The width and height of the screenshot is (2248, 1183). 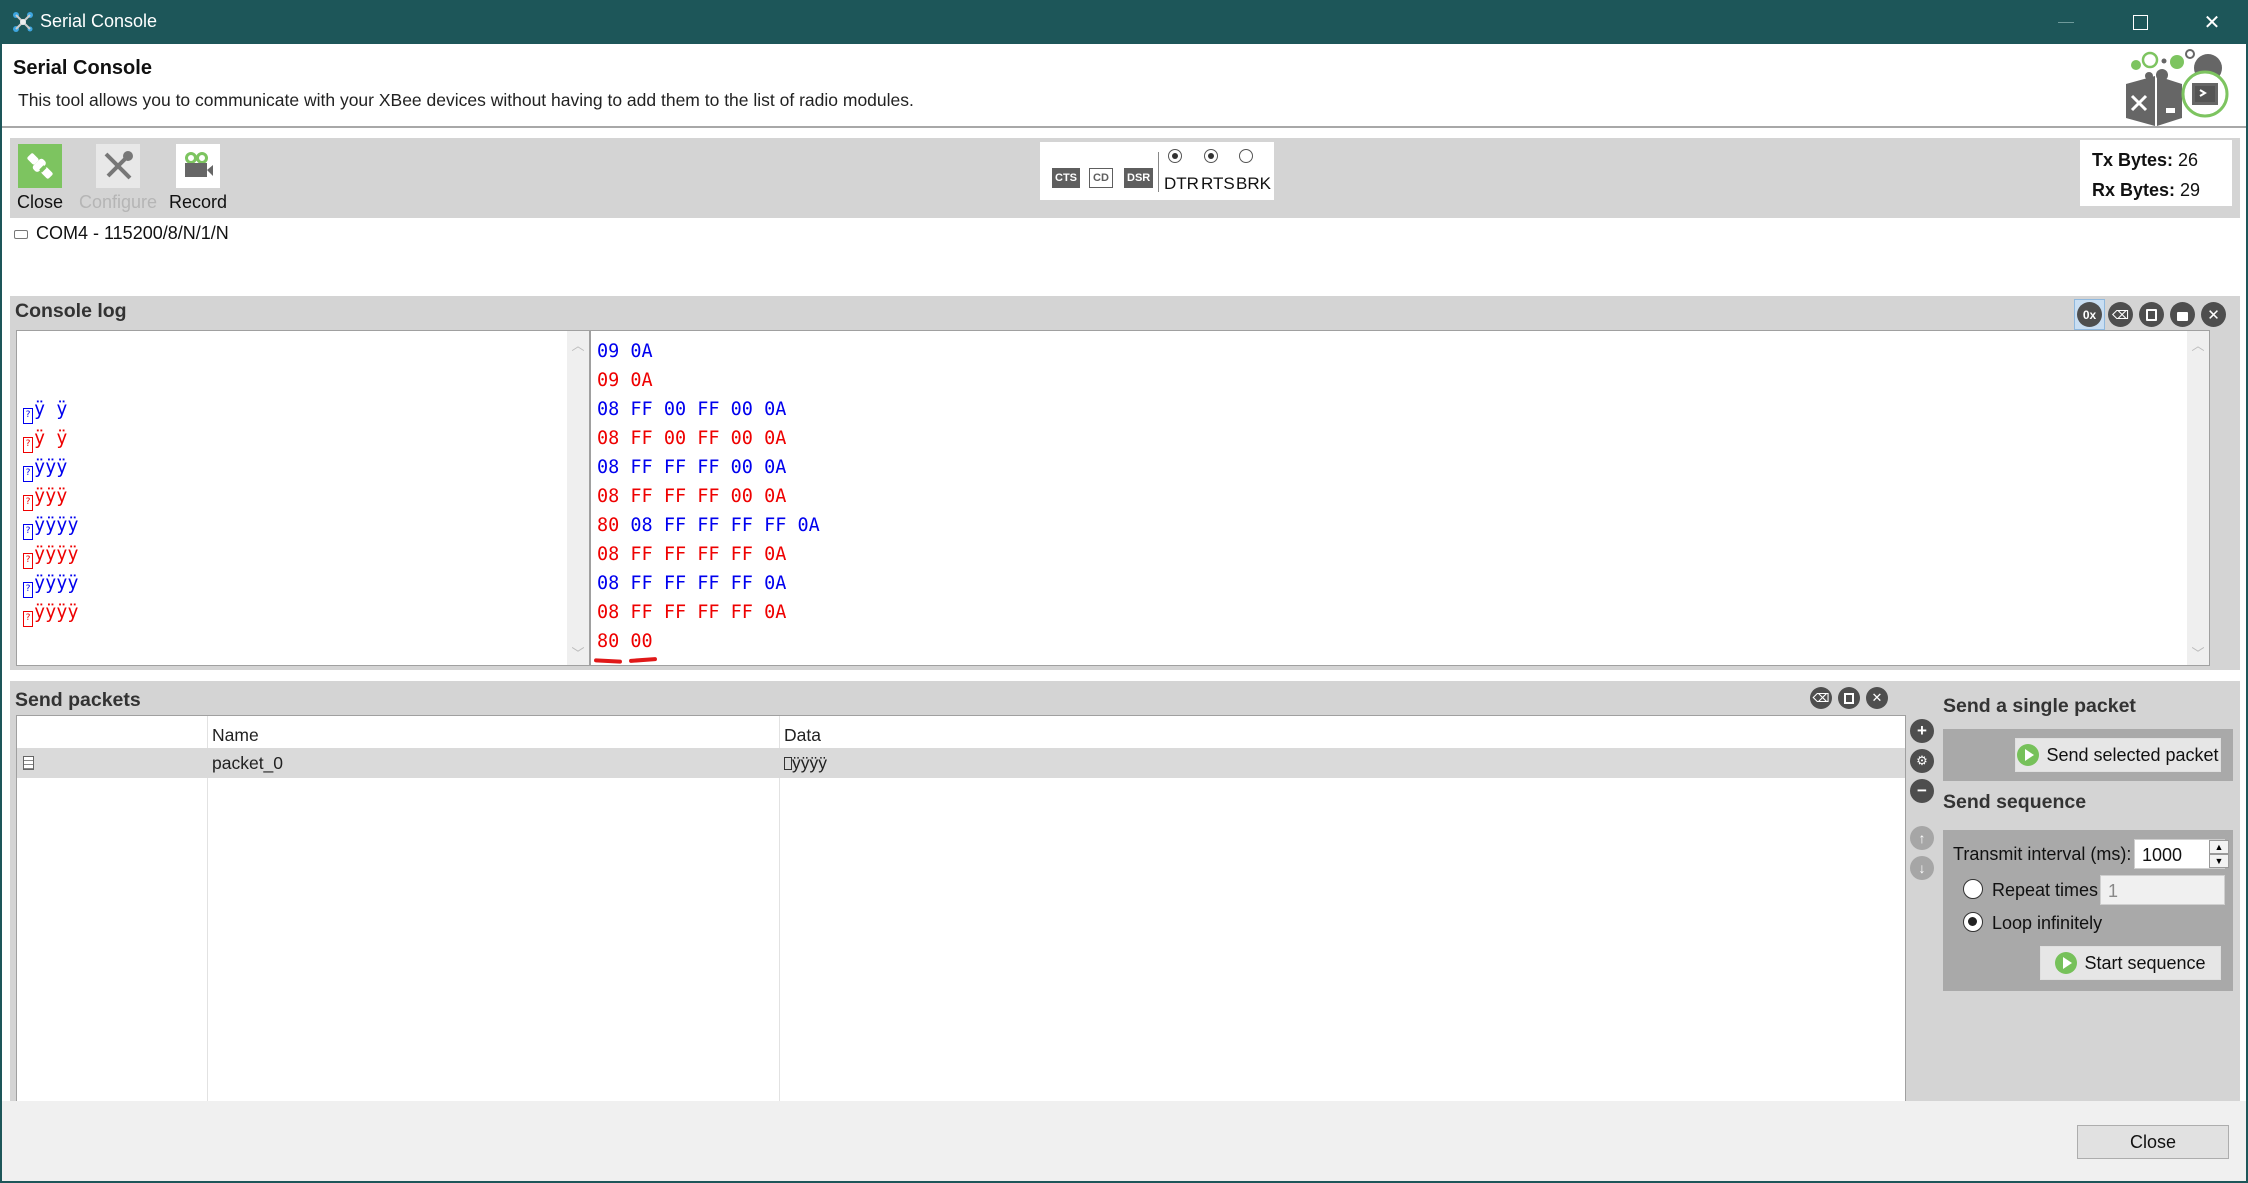 I want to click on divider, so click(x=1158, y=172).